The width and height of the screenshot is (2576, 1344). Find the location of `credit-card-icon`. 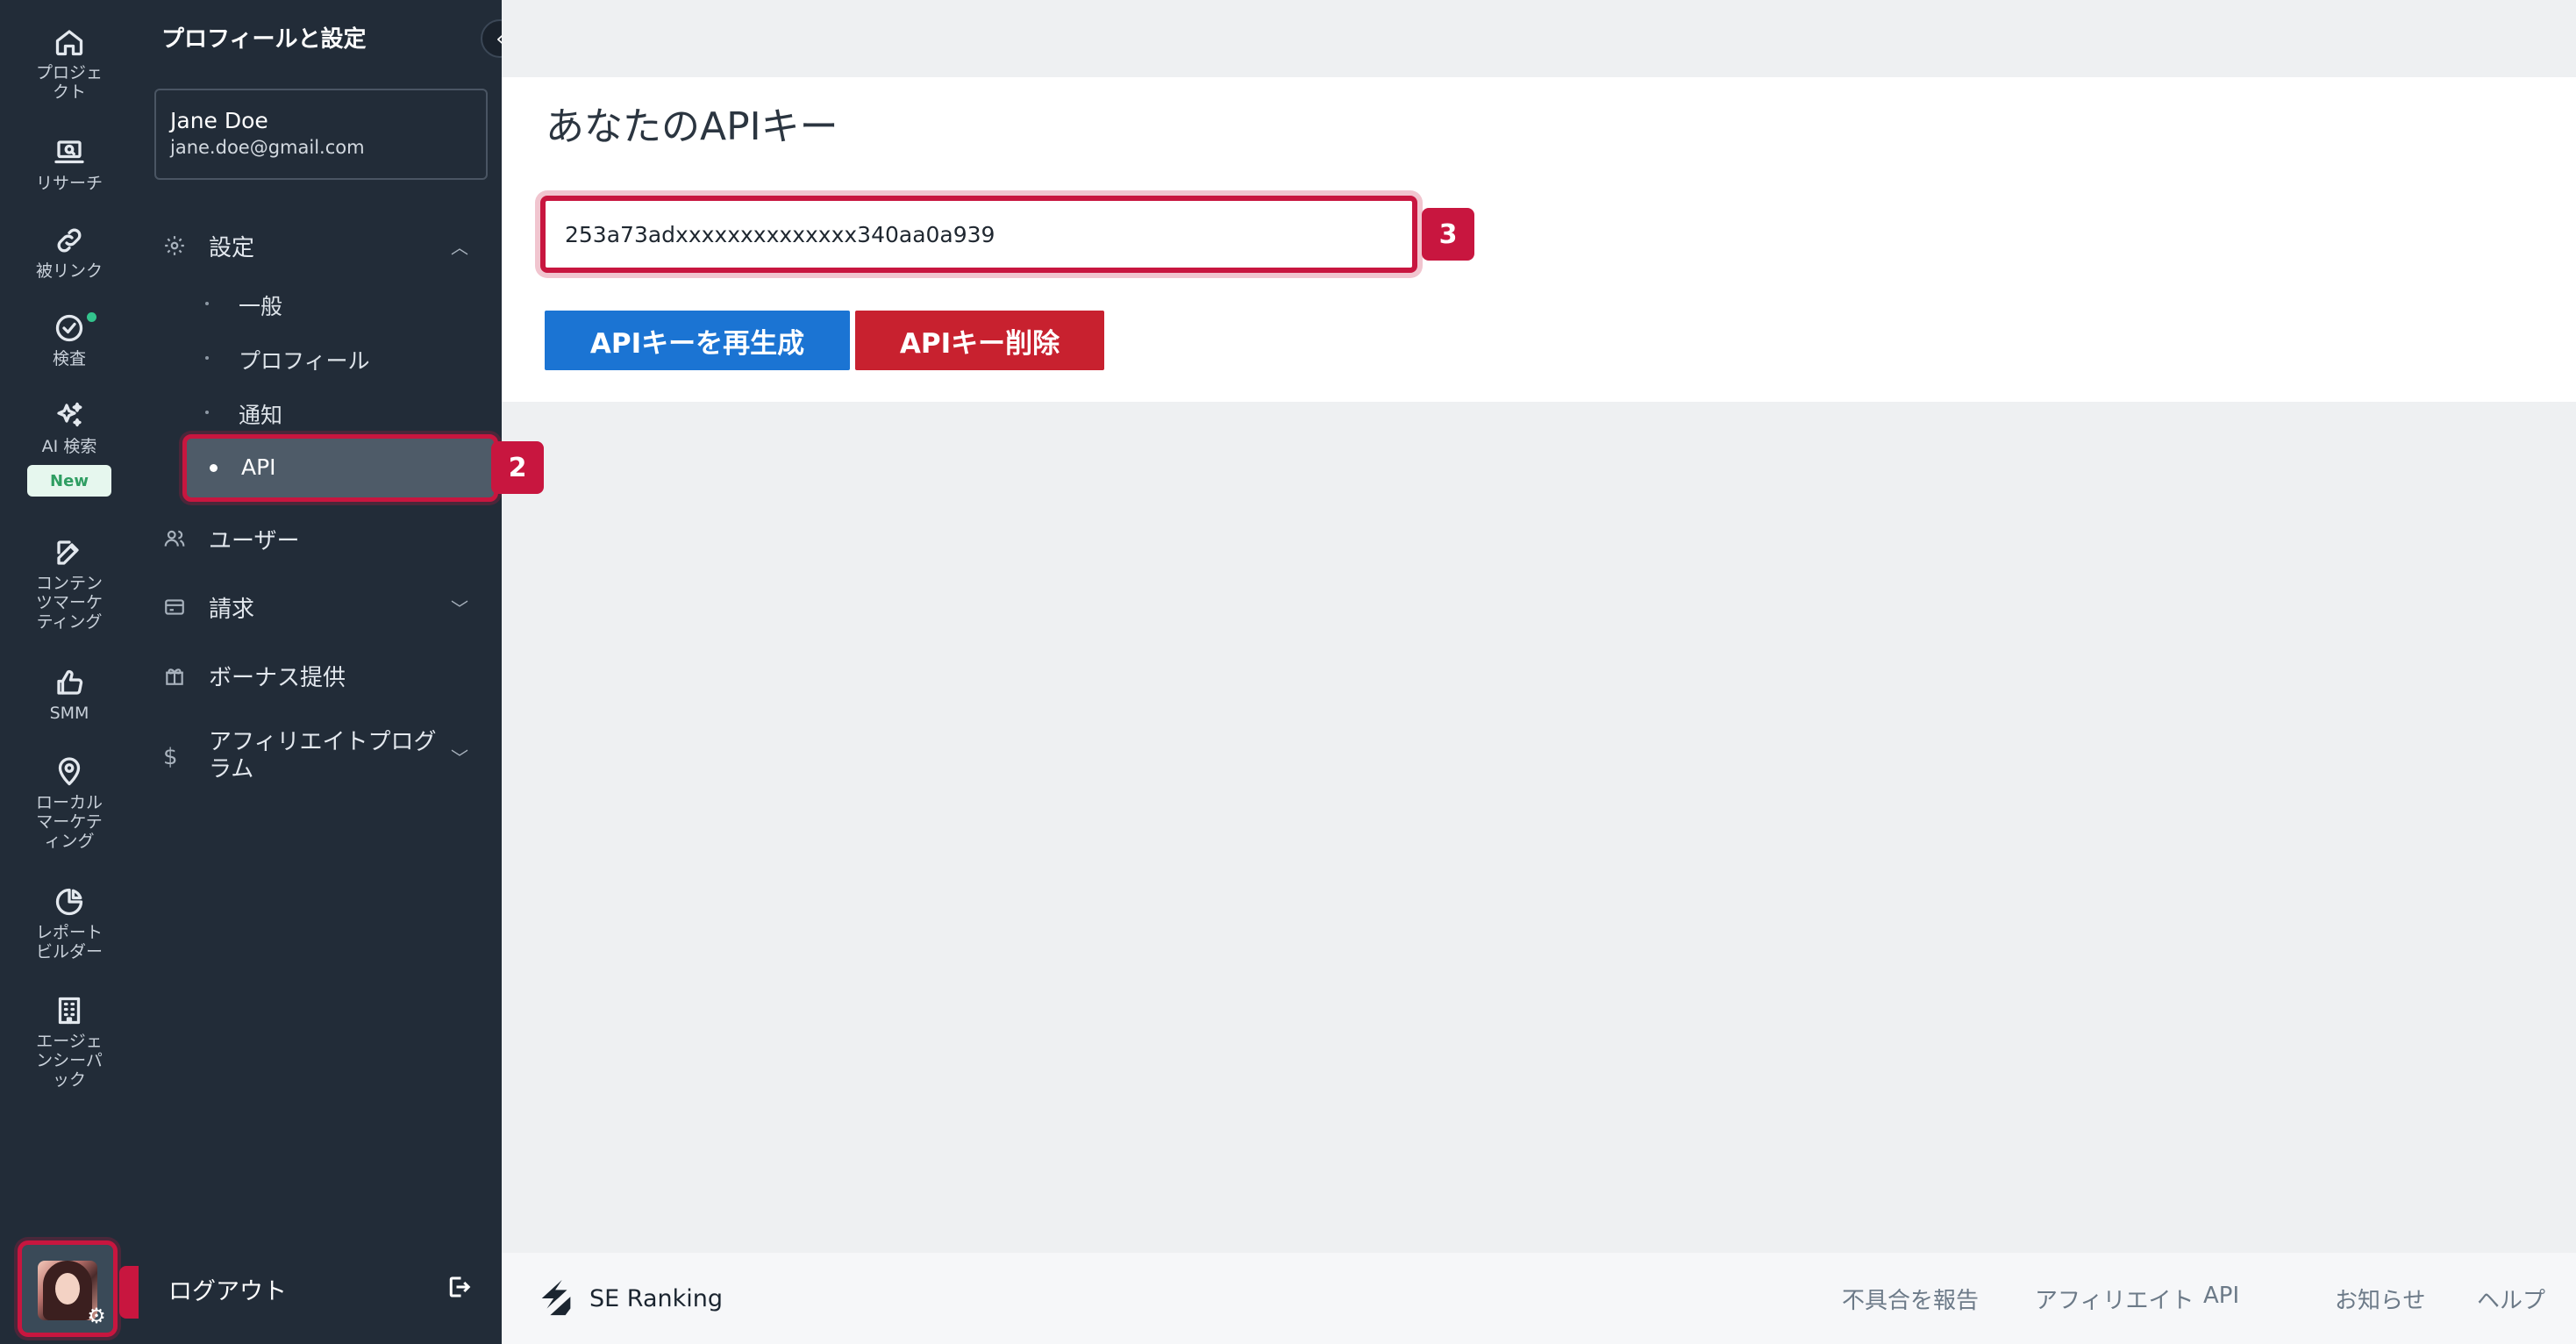

credit-card-icon is located at coordinates (175, 607).